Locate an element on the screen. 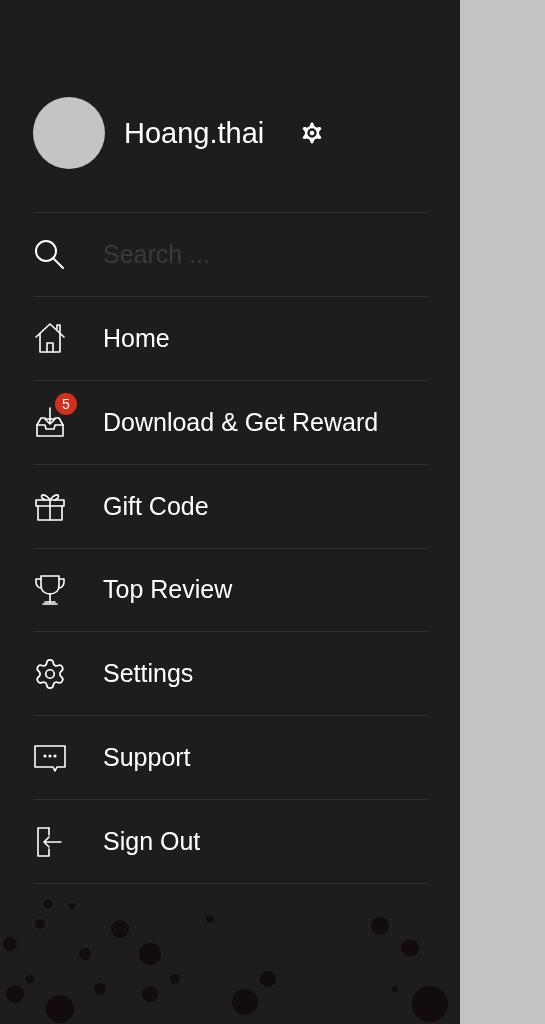  menu-item: Top Review is located at coordinates (168, 590).